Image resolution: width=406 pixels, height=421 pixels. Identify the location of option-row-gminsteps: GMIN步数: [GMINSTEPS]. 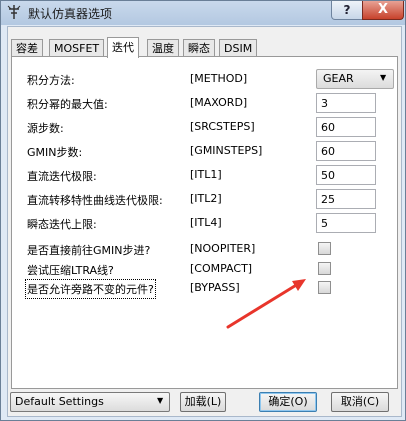
(204, 151).